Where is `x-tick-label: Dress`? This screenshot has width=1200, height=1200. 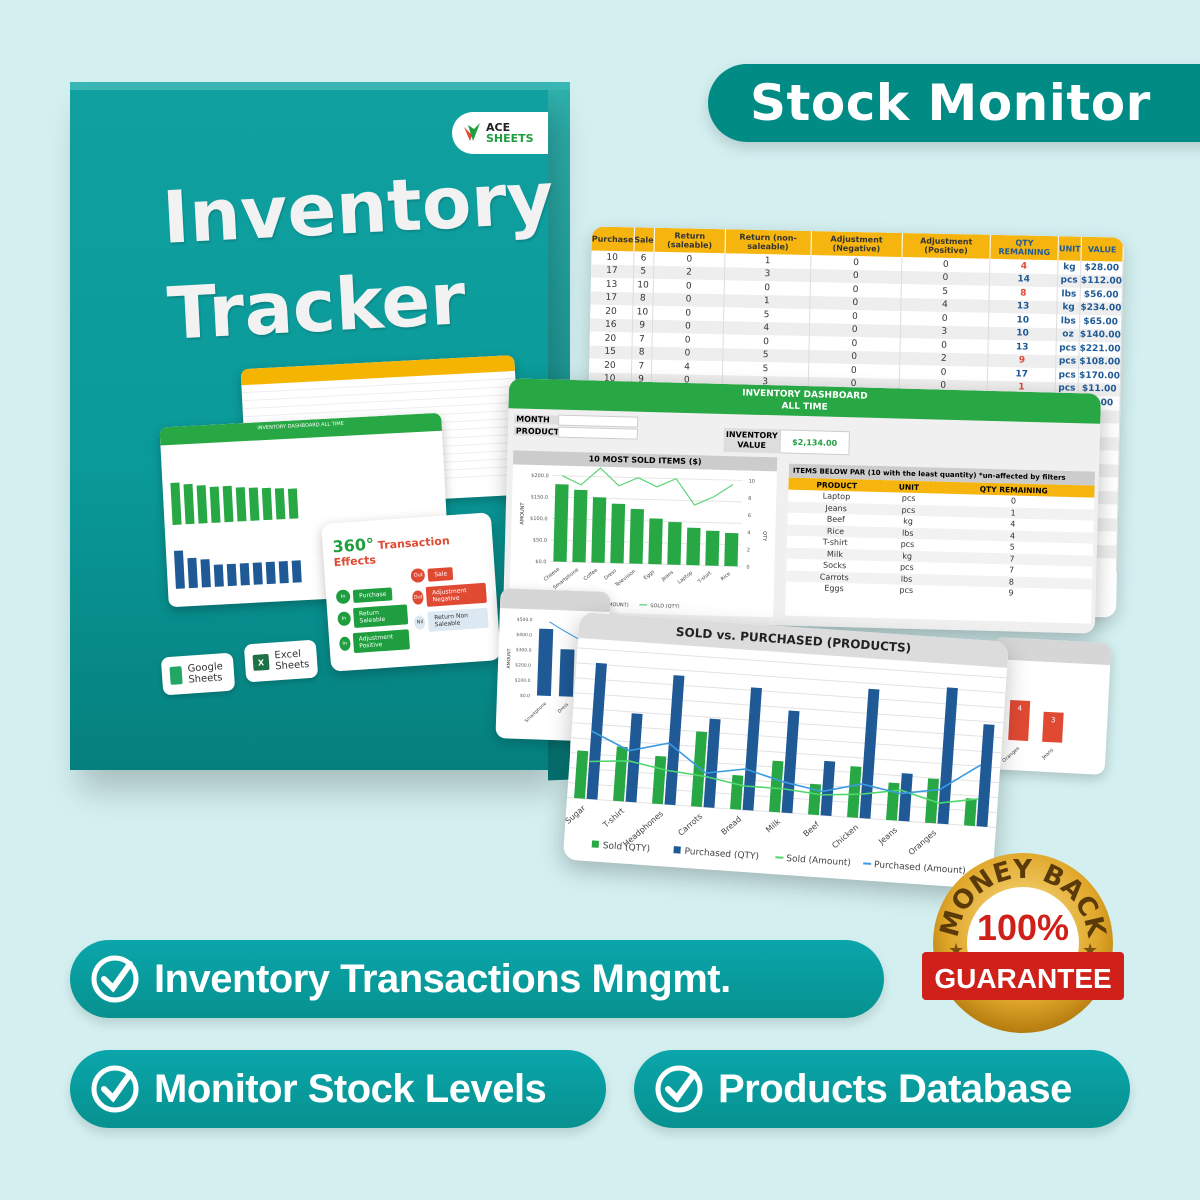 x-tick-label: Dress is located at coordinates (564, 707).